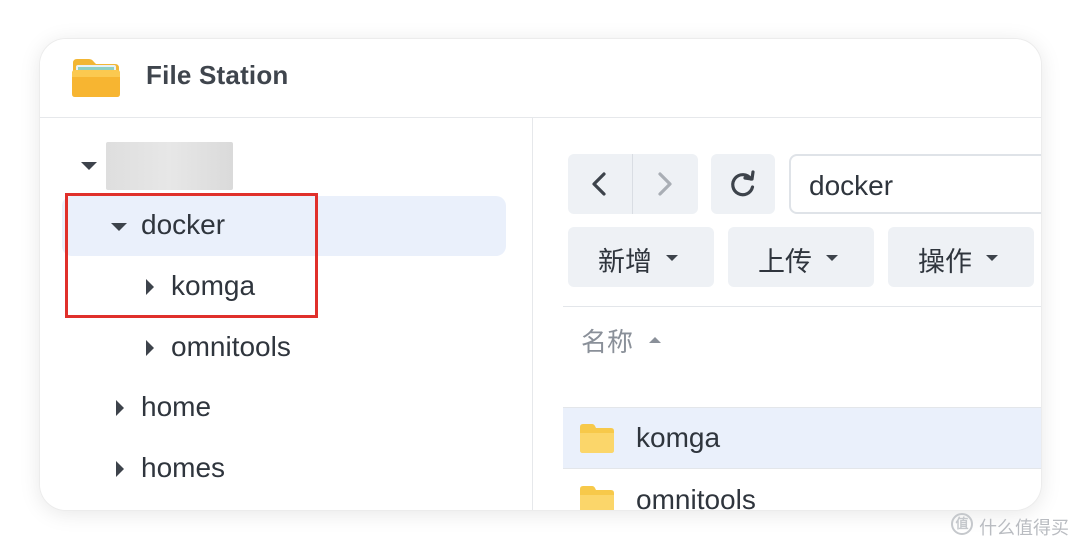  What do you see at coordinates (176, 406) in the screenshot?
I see `sidebar-item-label: home` at bounding box center [176, 406].